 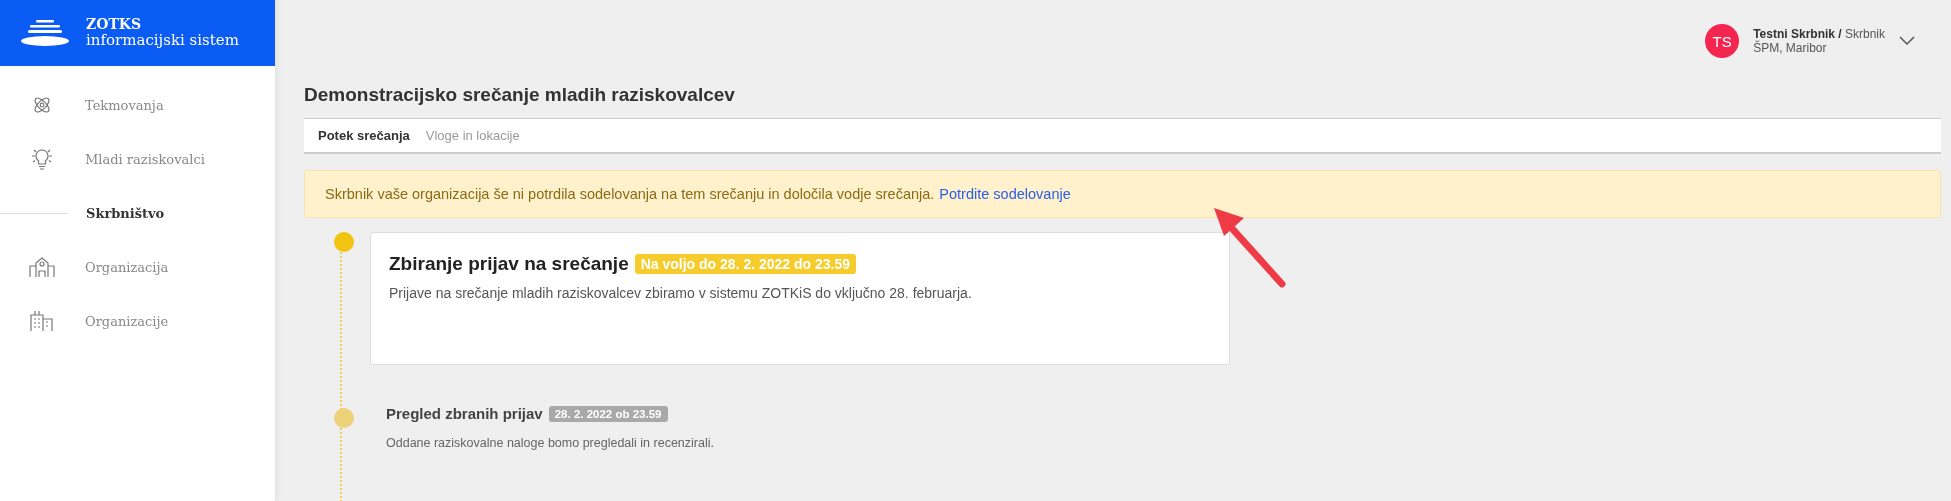 What do you see at coordinates (127, 267) in the screenshot?
I see `nav-link: Organizacija` at bounding box center [127, 267].